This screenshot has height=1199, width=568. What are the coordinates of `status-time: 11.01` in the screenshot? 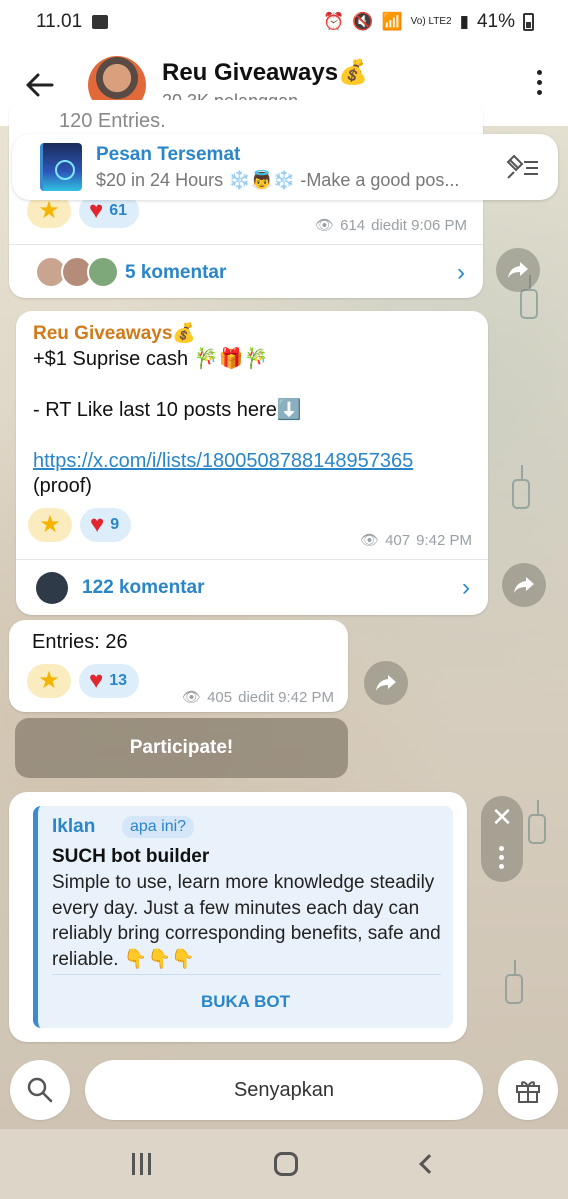 It's located at (59, 21).